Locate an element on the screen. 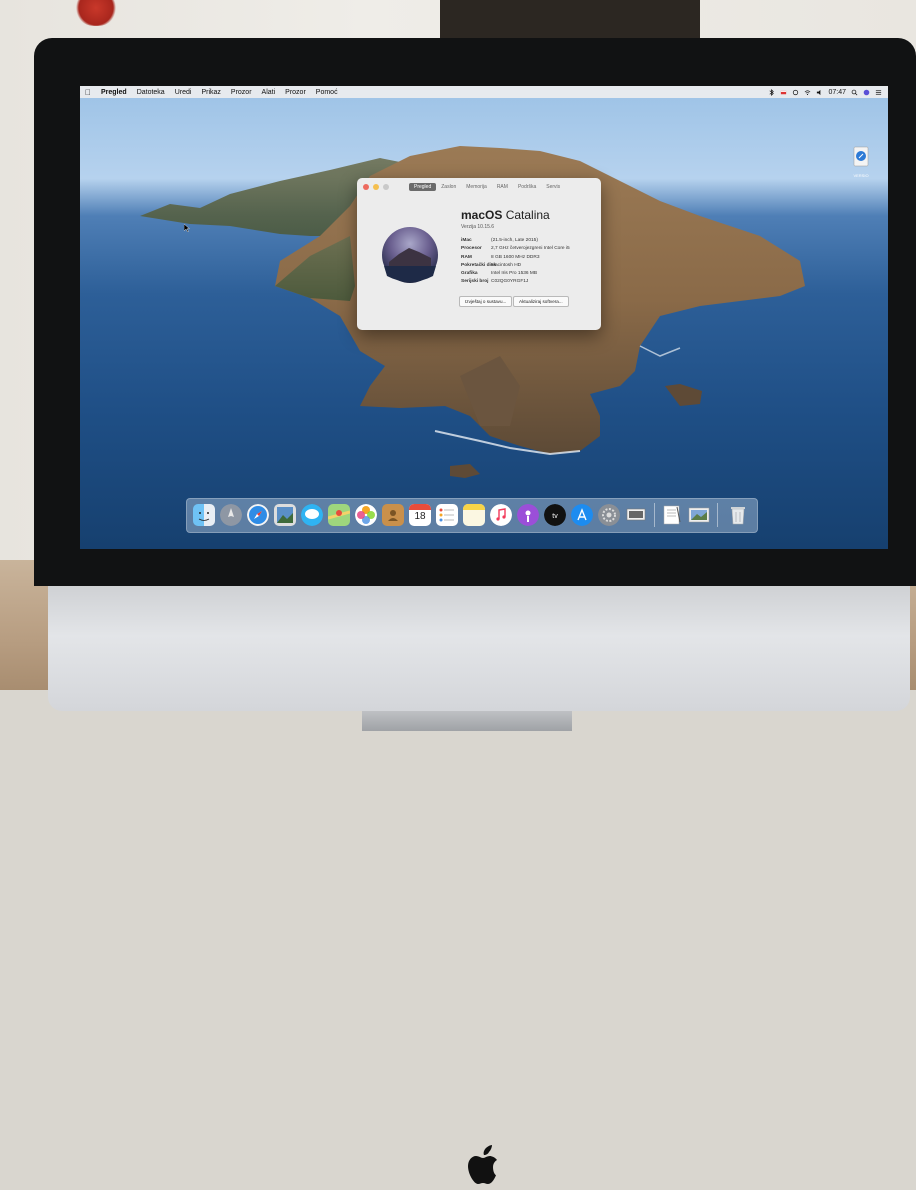 The width and height of the screenshot is (916, 1190). wifi-icon is located at coordinates (807, 92).